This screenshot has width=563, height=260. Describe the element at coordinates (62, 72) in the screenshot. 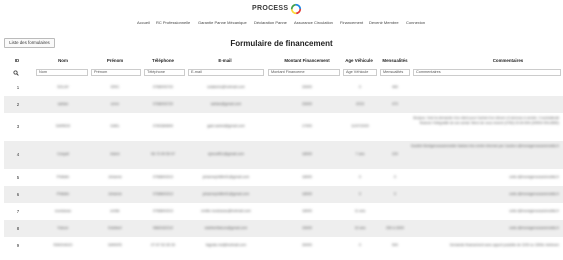

I see `filter-nom: Nom` at that location.